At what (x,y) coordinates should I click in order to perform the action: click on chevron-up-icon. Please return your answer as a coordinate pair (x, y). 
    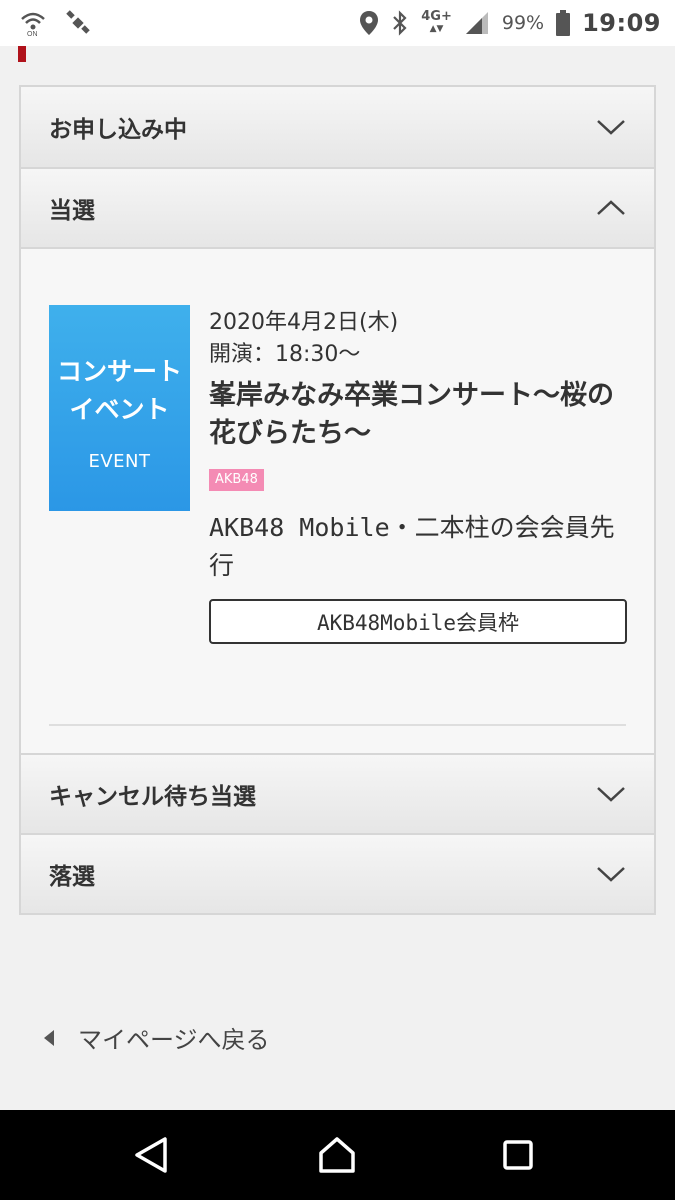
    Looking at the image, I should click on (611, 207).